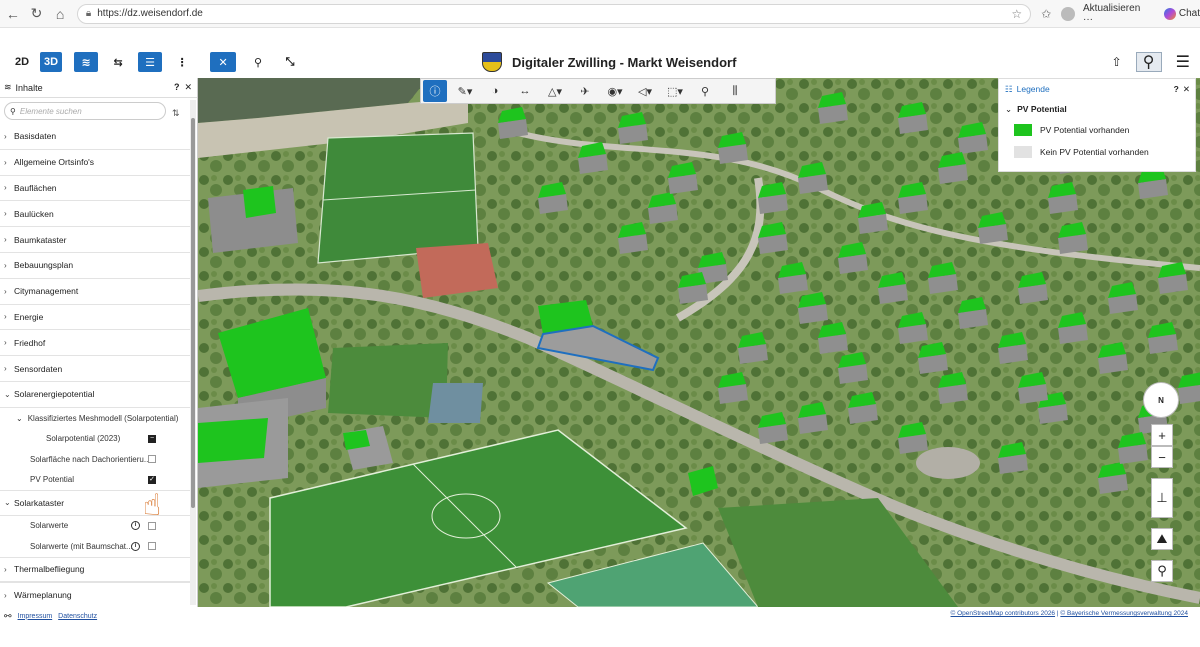 Image resolution: width=1200 pixels, height=647 pixels. I want to click on sidebar-item-label: Bauflächen, so click(35, 187).